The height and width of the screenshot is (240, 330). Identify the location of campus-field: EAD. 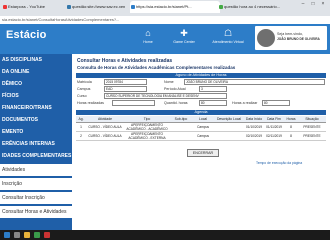
(125, 89).